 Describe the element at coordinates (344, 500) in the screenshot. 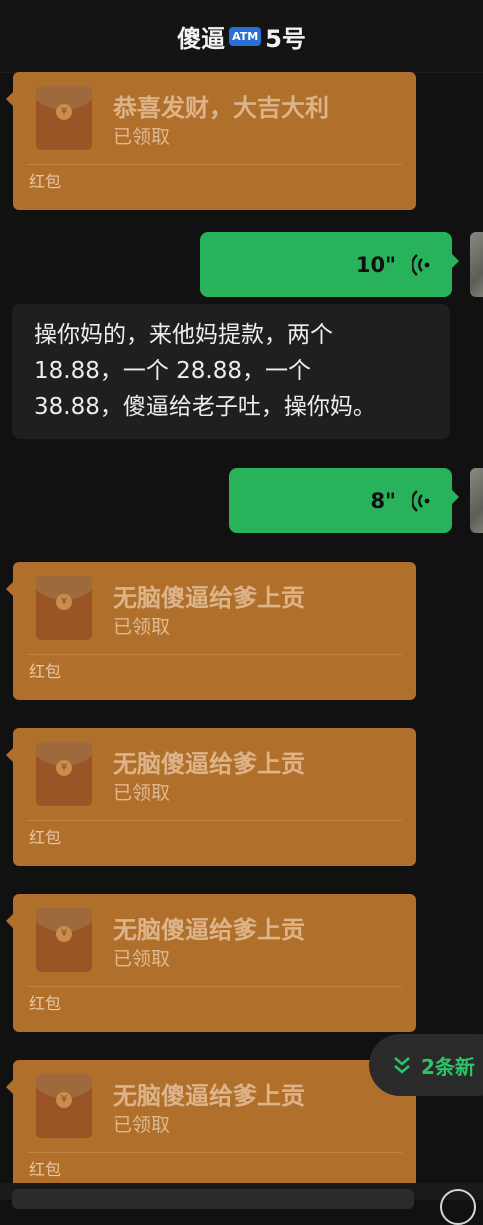

I see `voice-message: 8"` at that location.